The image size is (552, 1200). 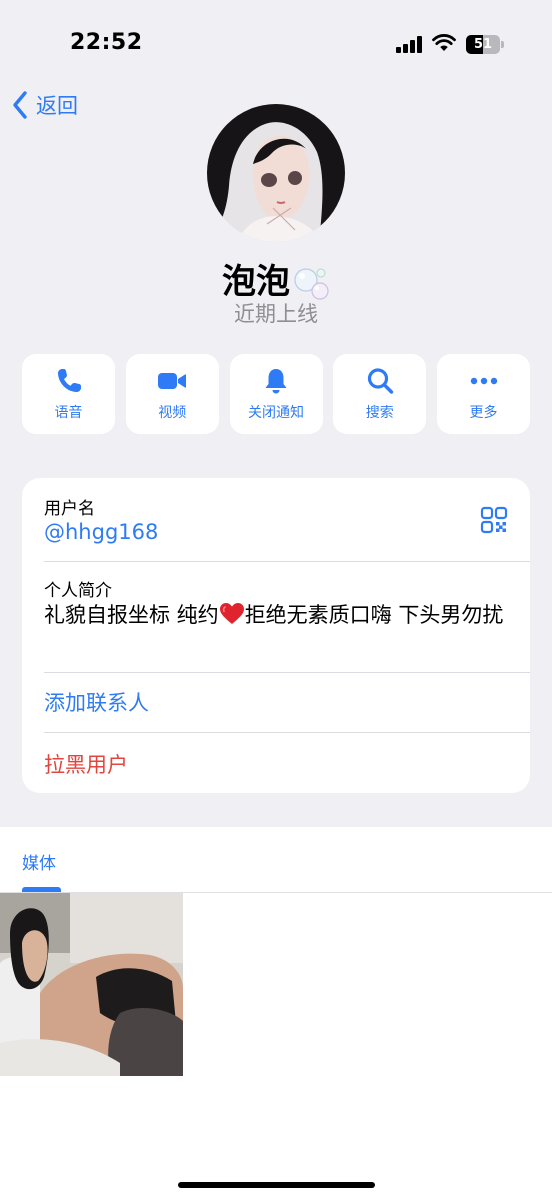 I want to click on mute-notifications-label: 关闭通知, so click(x=276, y=413).